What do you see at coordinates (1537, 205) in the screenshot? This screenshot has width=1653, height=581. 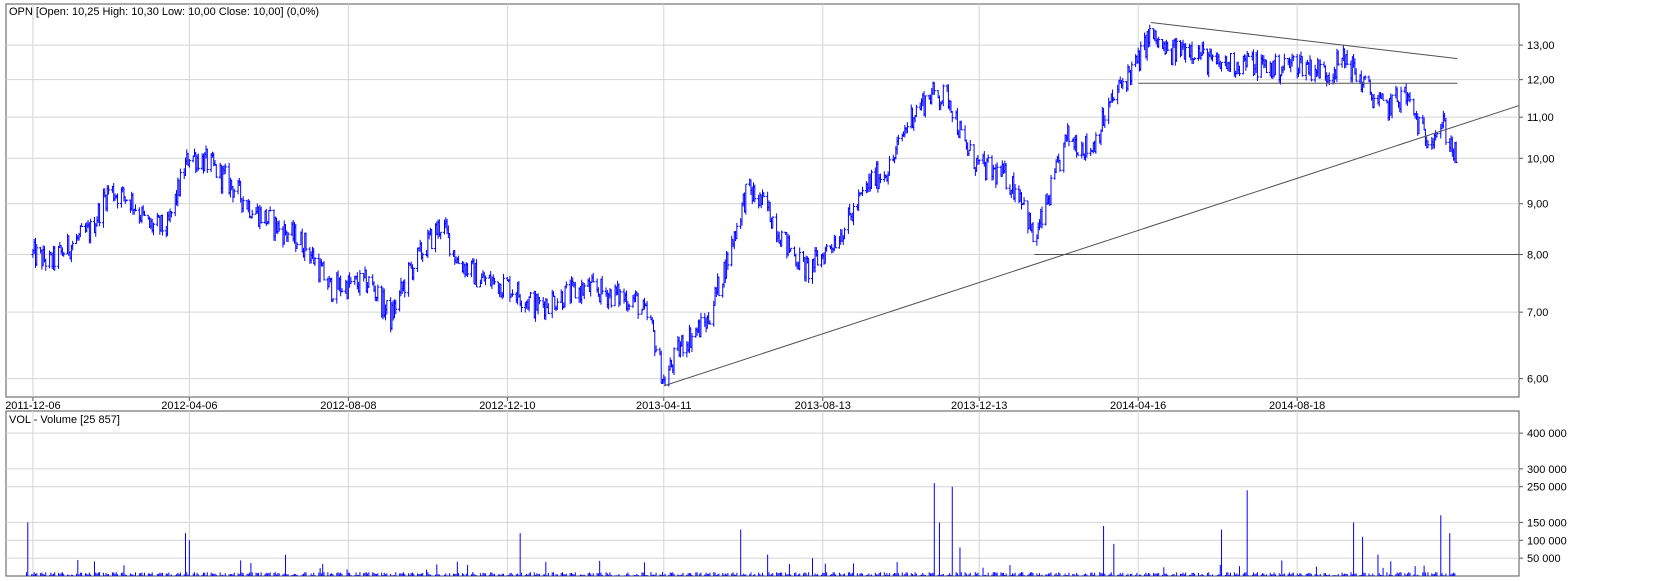 I see `y-tick-label: 9,00` at bounding box center [1537, 205].